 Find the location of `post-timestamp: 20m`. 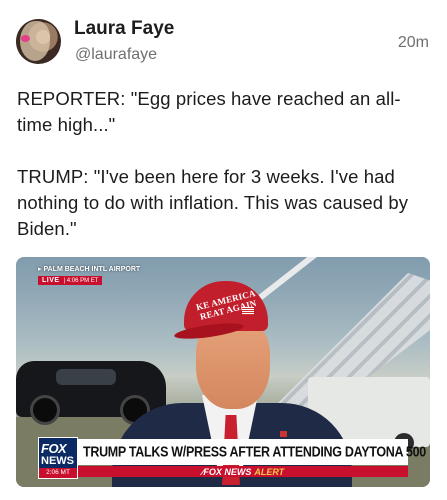

post-timestamp: 20m is located at coordinates (413, 42).